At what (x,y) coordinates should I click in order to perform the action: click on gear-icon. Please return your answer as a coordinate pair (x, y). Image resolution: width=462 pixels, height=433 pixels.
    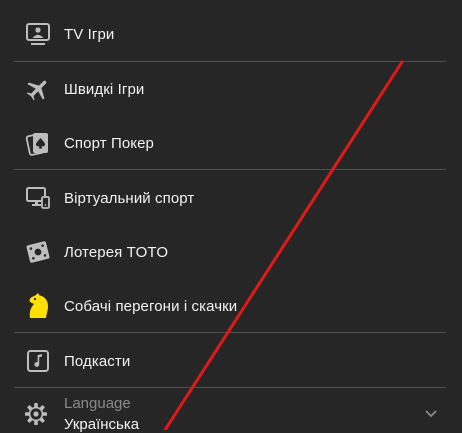
    Looking at the image, I should click on (38, 416).